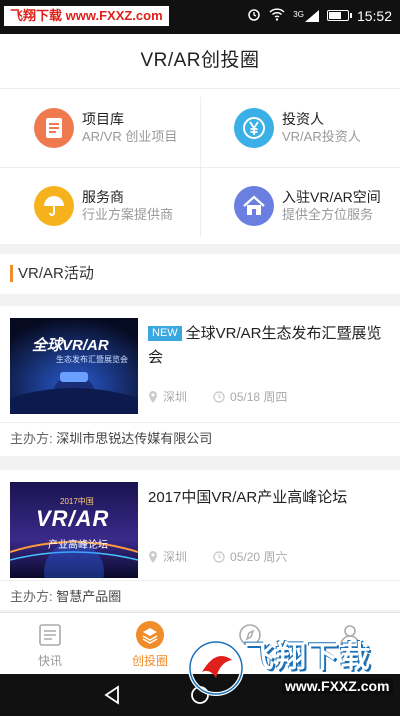 This screenshot has width=400, height=716. I want to click on clock: 15:52, so click(374, 15).